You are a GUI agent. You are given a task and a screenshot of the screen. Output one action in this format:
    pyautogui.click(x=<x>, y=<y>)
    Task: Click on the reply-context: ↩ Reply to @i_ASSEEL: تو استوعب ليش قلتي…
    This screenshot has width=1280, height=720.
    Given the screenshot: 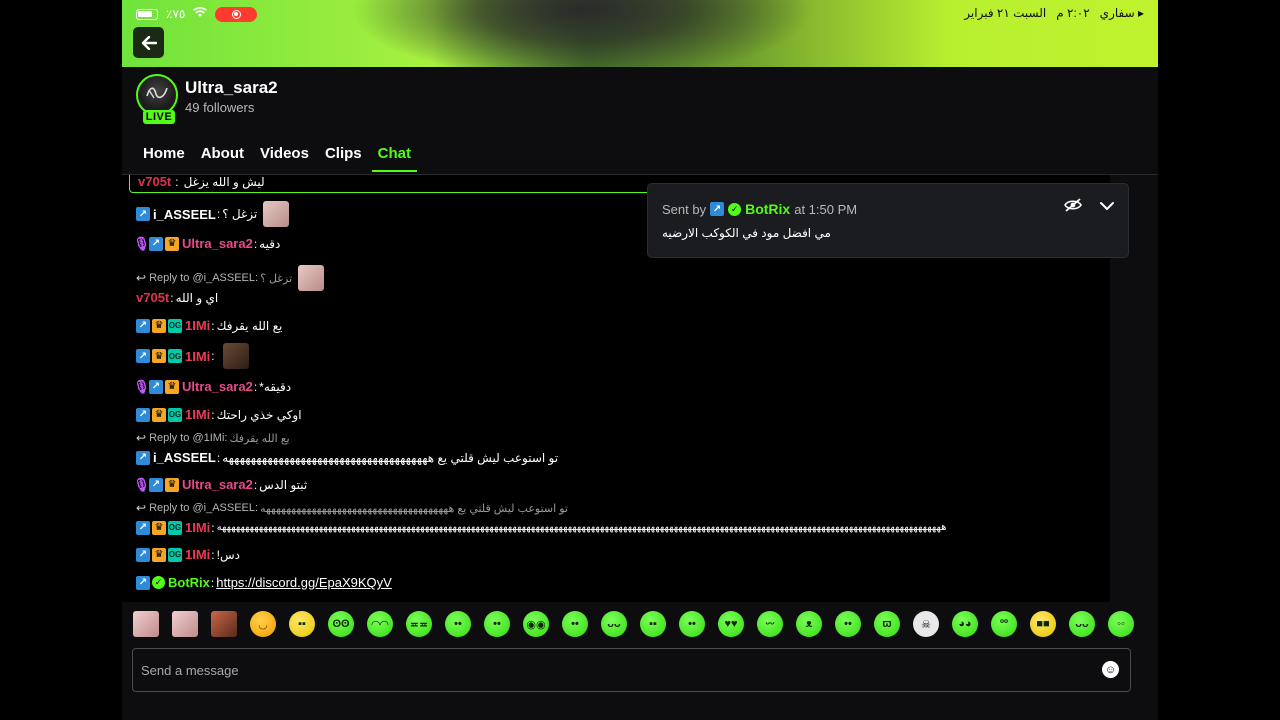 What is the action you would take?
    pyautogui.click(x=352, y=508)
    